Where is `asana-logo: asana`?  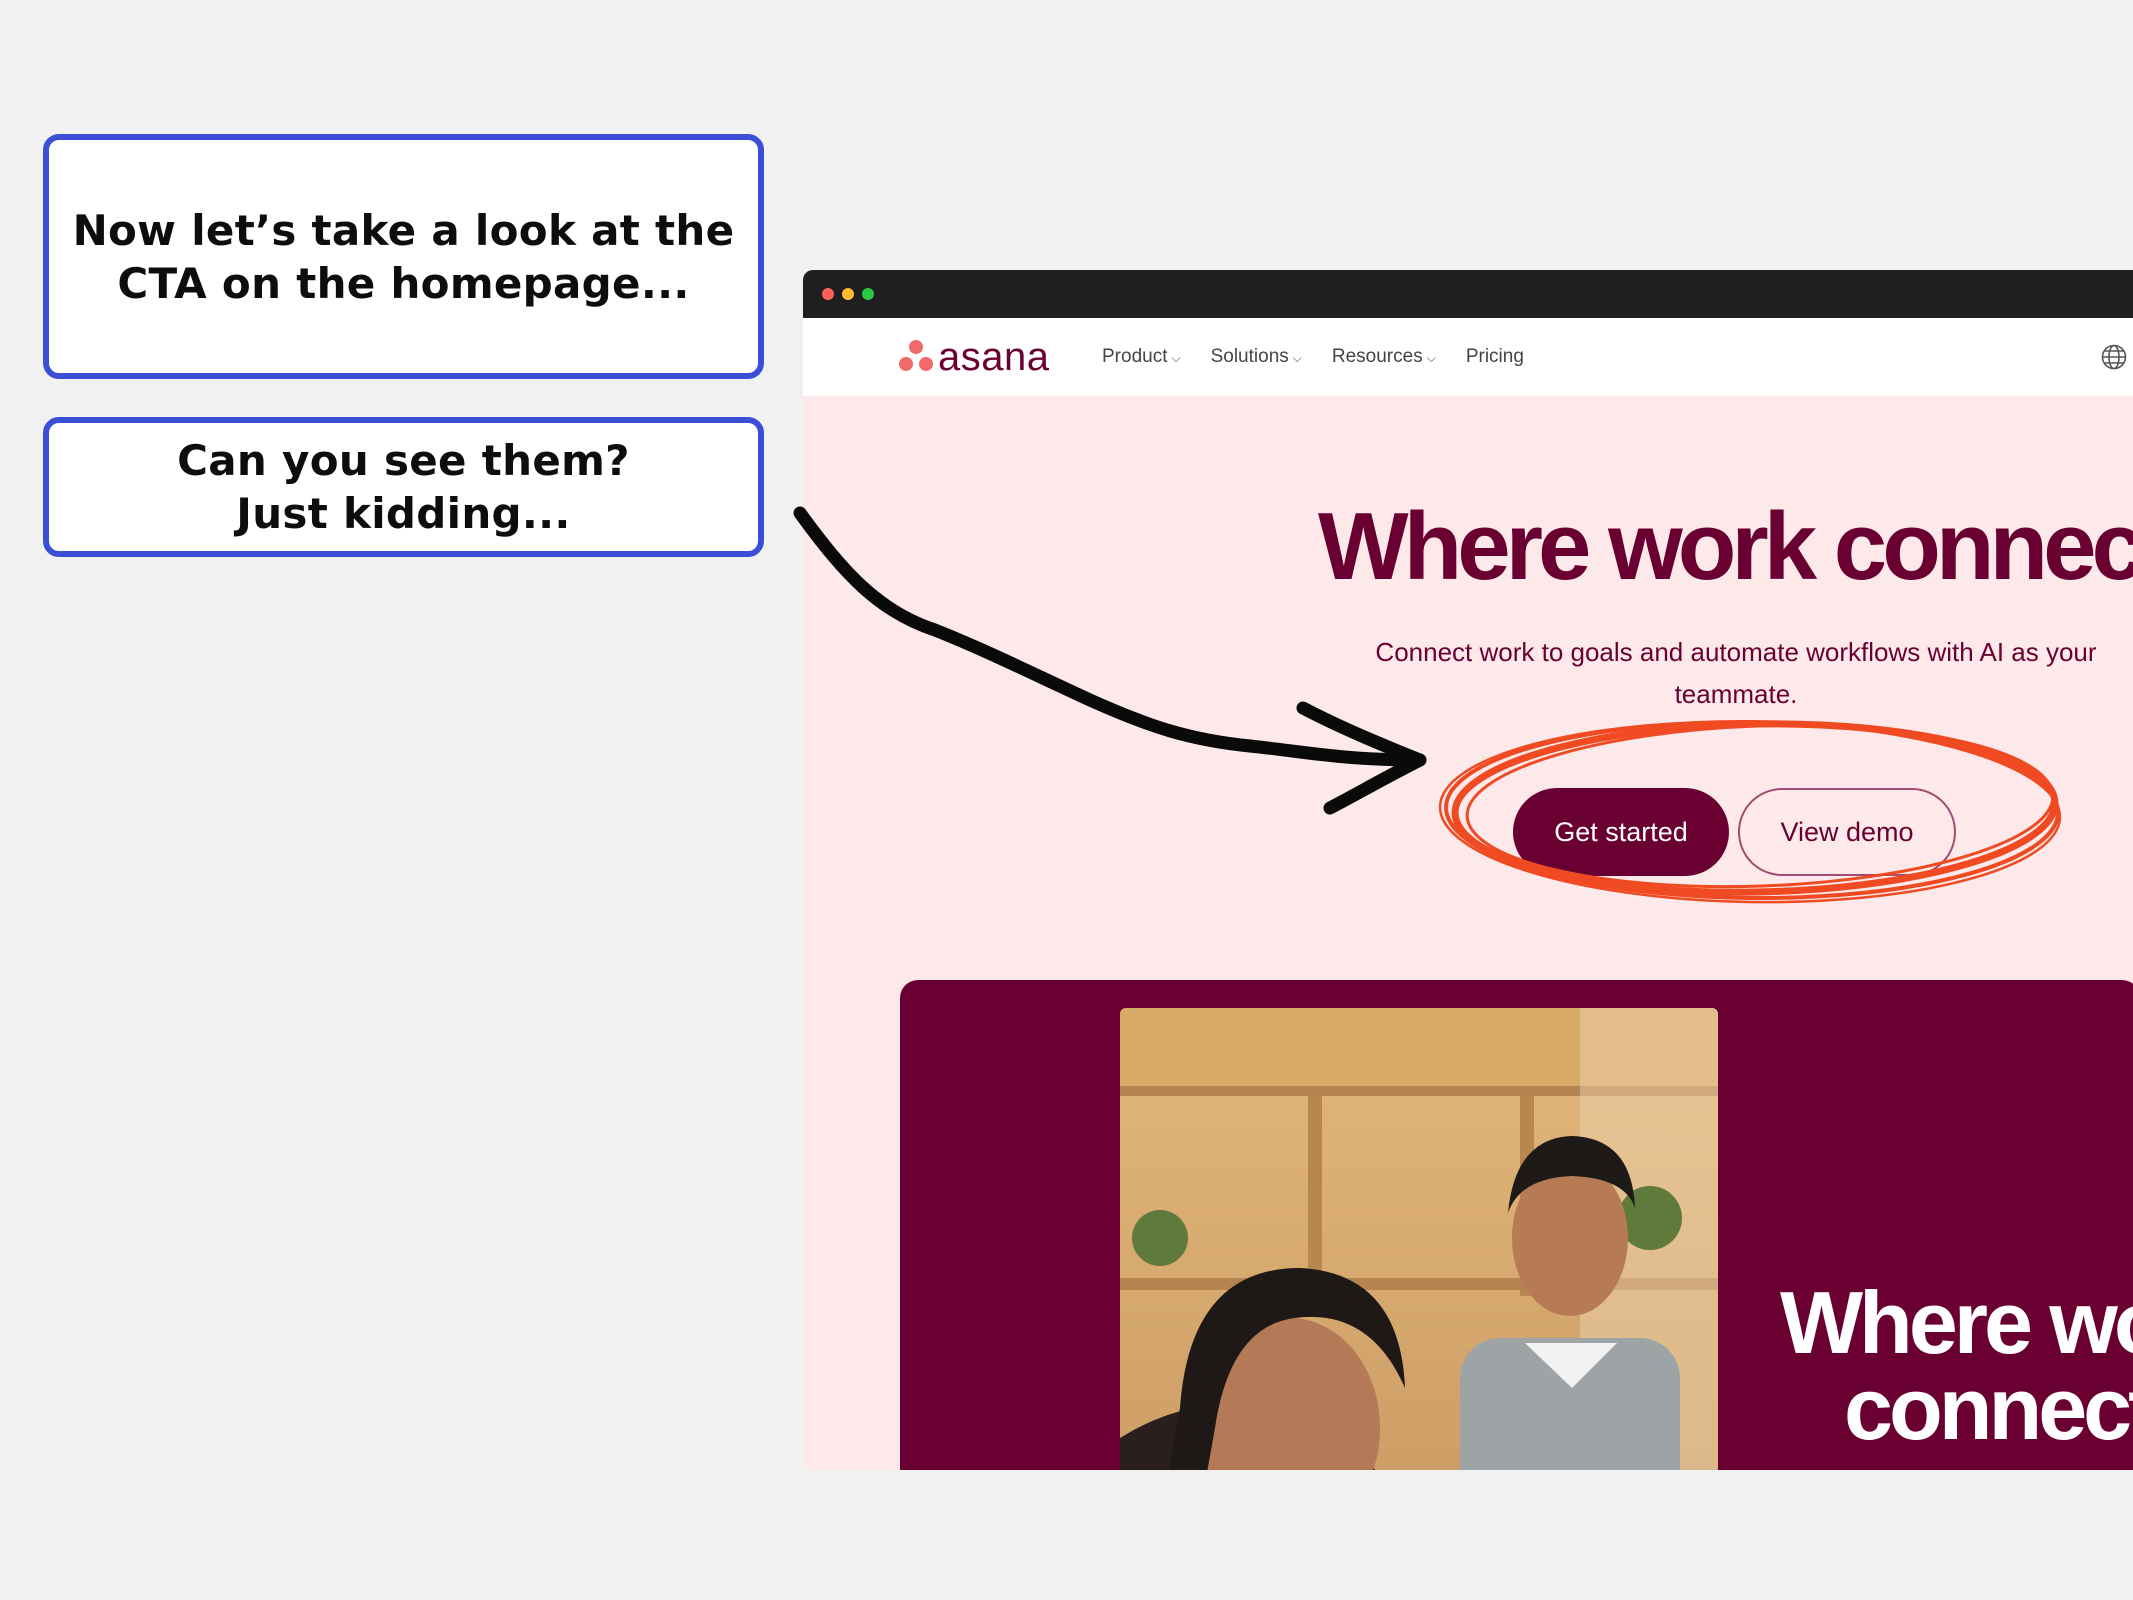
asana-logo: asana is located at coordinates (974, 357).